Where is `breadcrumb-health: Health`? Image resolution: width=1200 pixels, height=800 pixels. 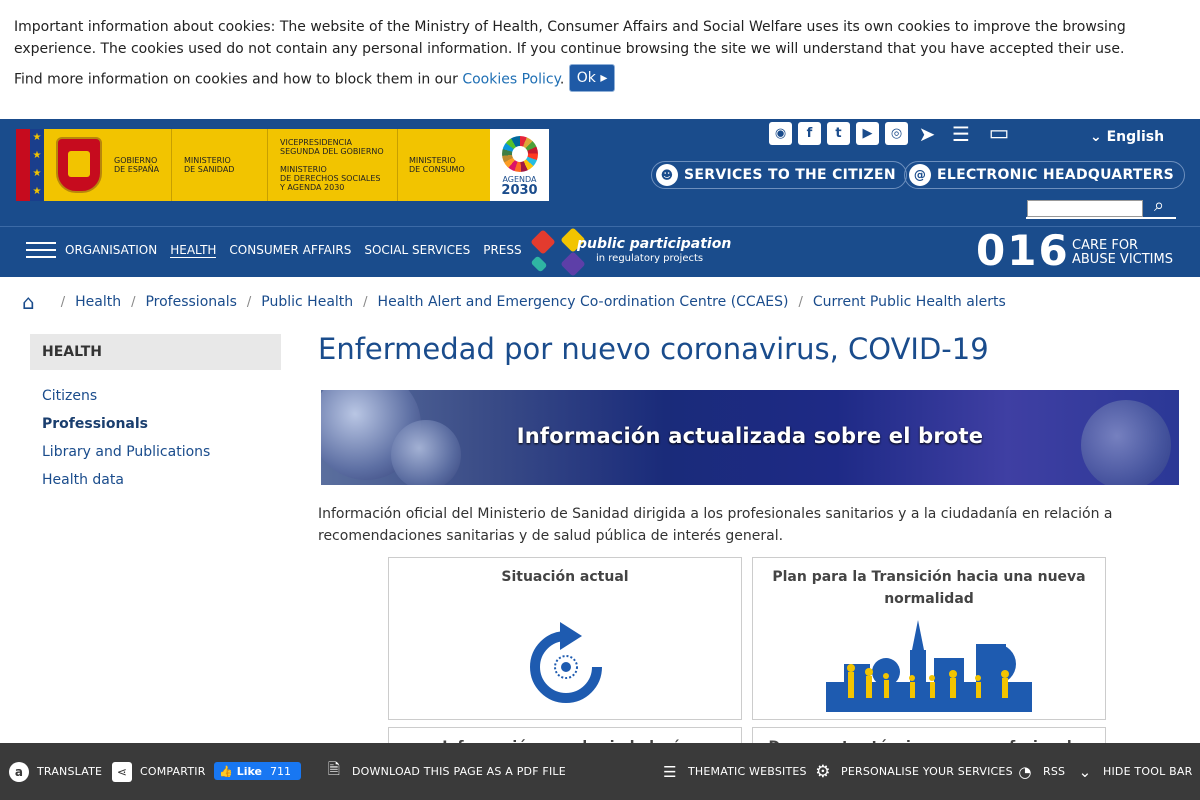 breadcrumb-health: Health is located at coordinates (98, 302).